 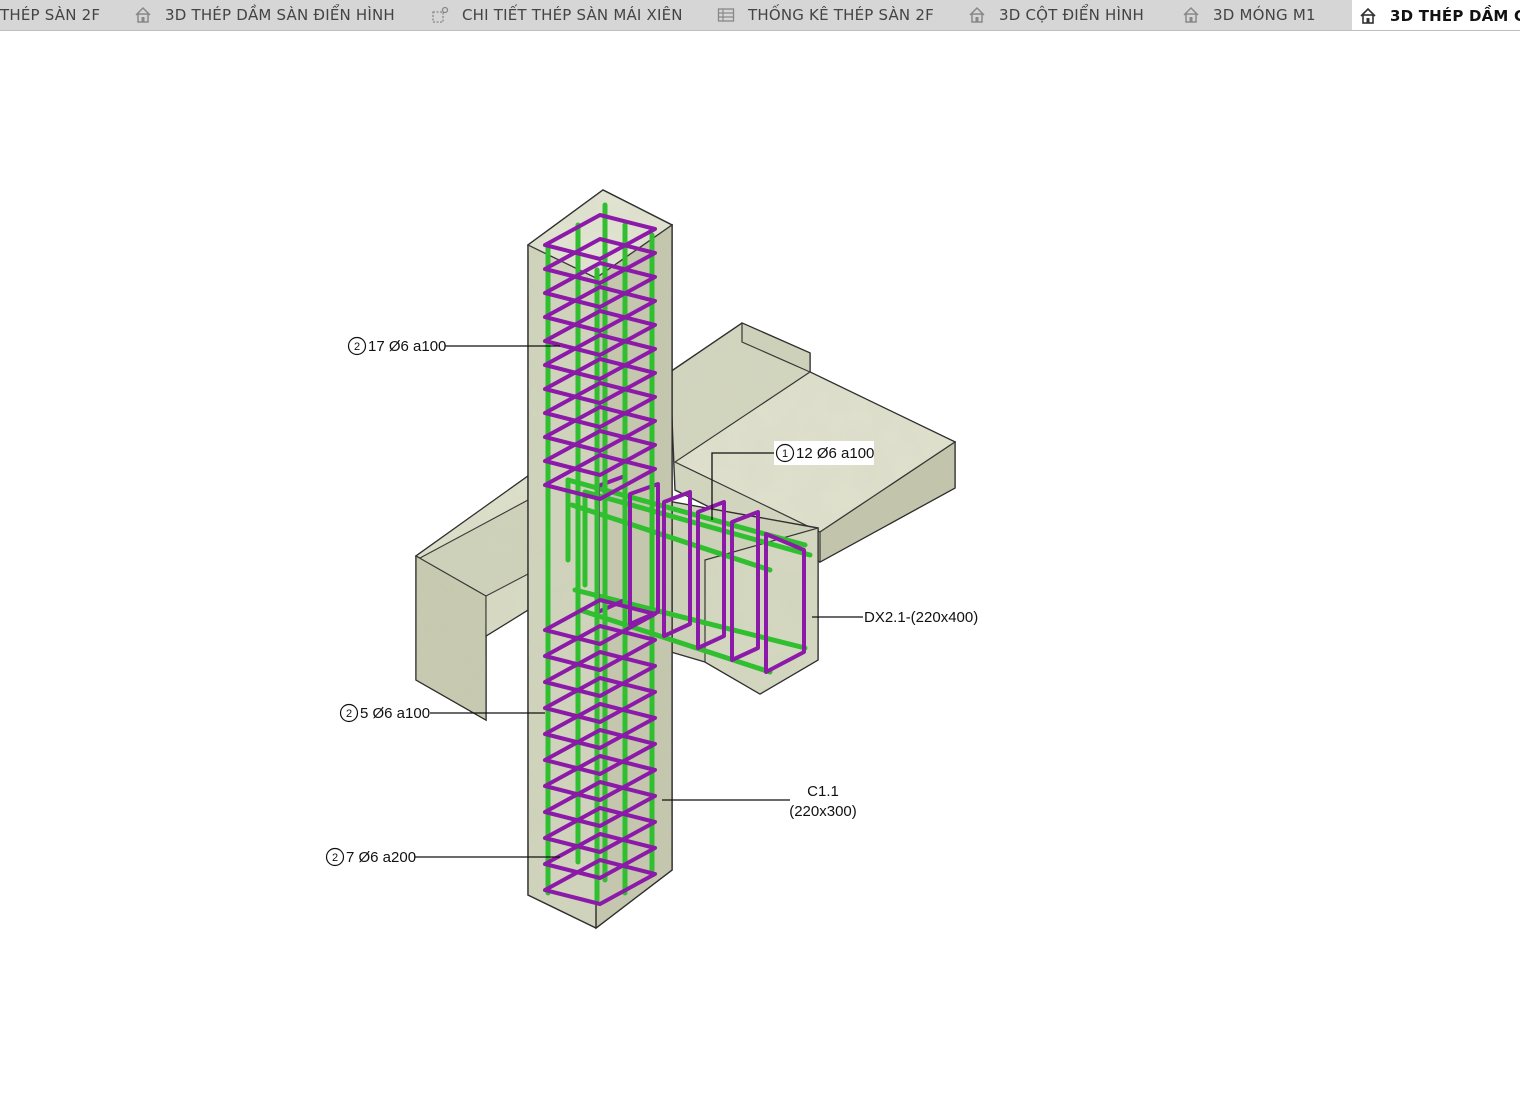 What do you see at coordinates (1264, 15) in the screenshot?
I see `tab-label: 3D MÓNG M1` at bounding box center [1264, 15].